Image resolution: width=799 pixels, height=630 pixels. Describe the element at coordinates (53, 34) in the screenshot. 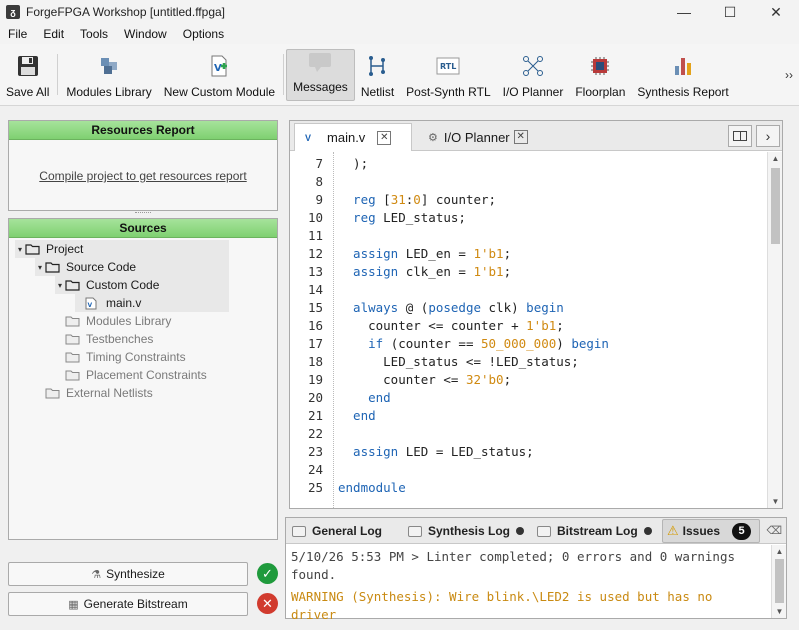

I see `menu-edit: Edit` at that location.